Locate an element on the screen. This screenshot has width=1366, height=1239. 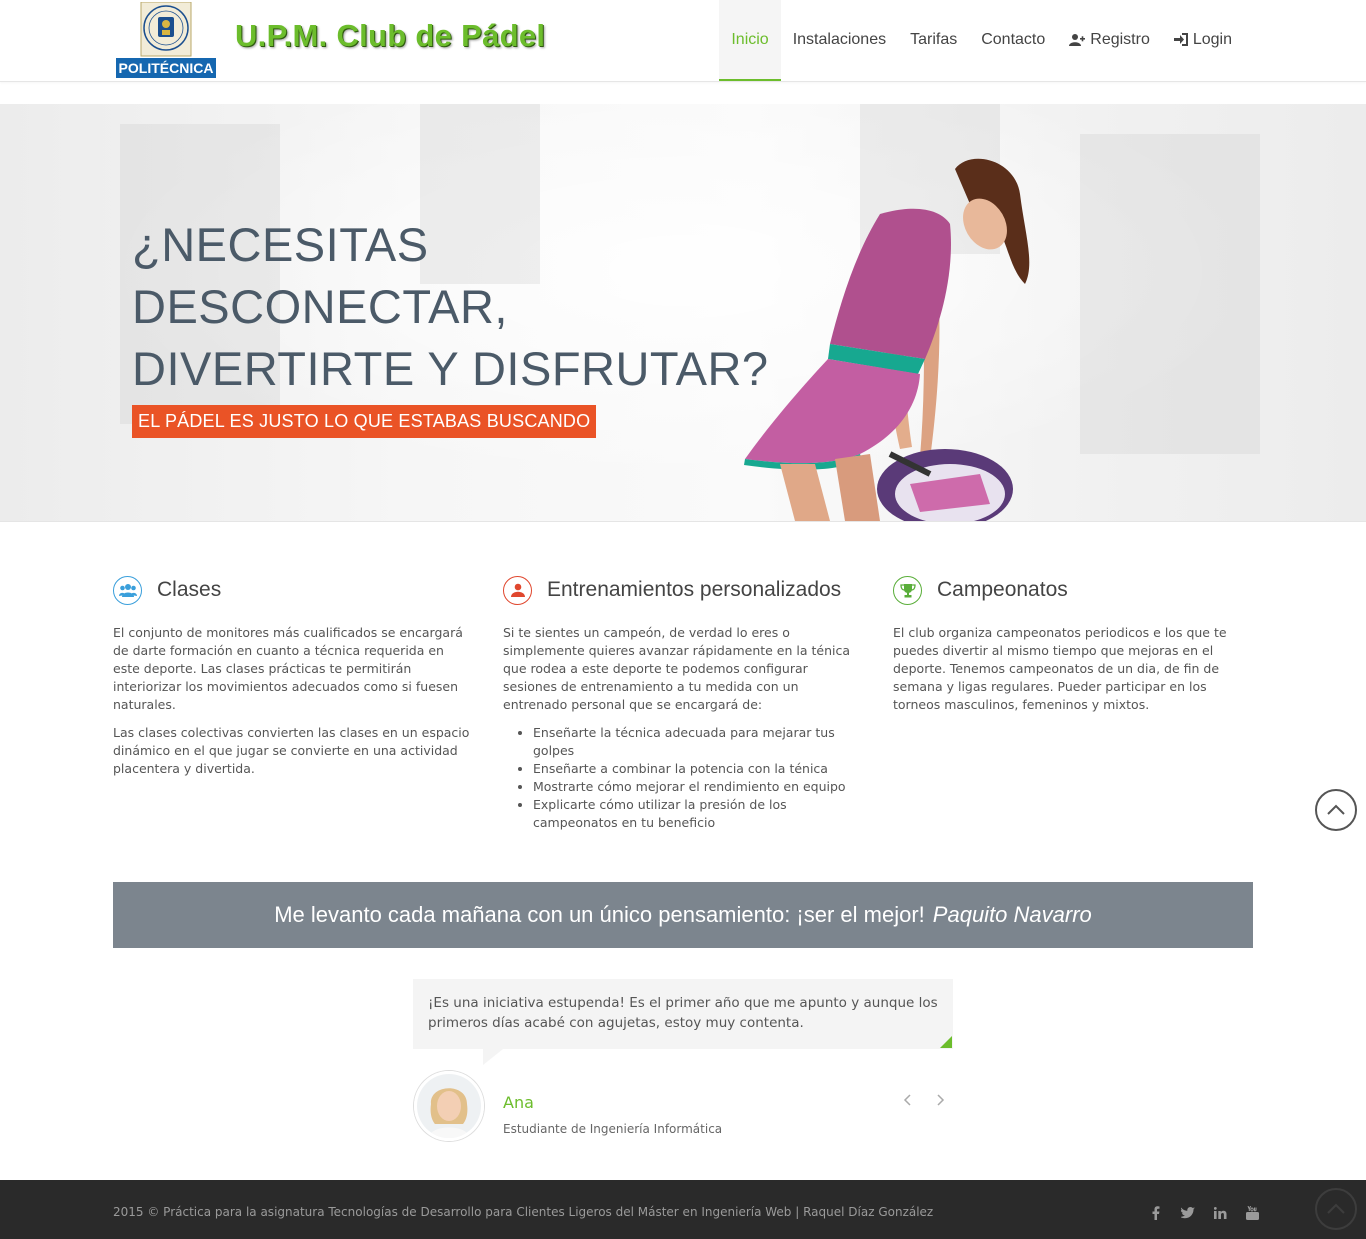
feature-title: Entrenamientos personalizados is located at coordinates (694, 589).